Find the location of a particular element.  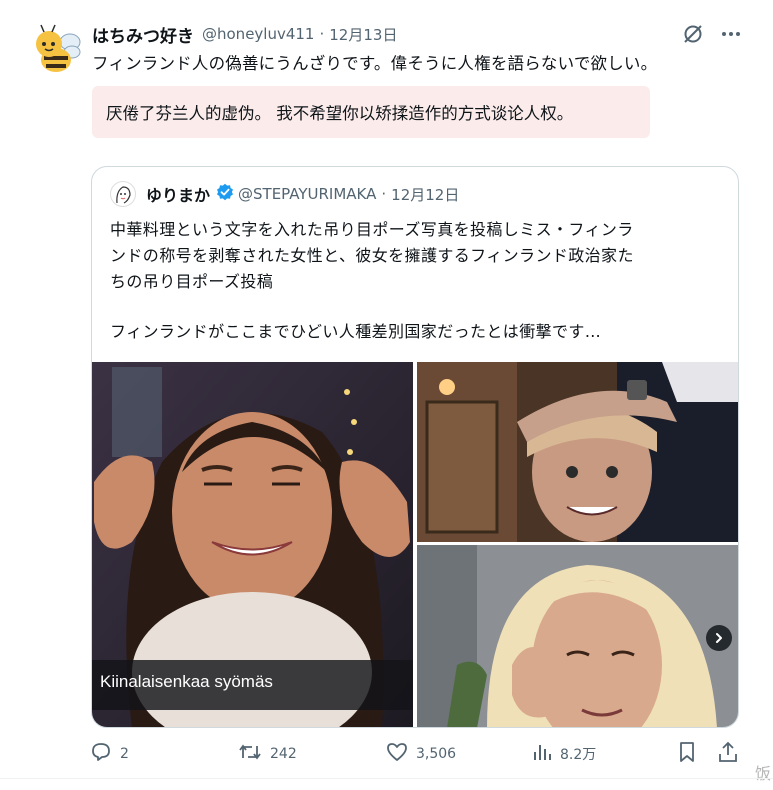

watermark: 饭 is located at coordinates (762, 773).